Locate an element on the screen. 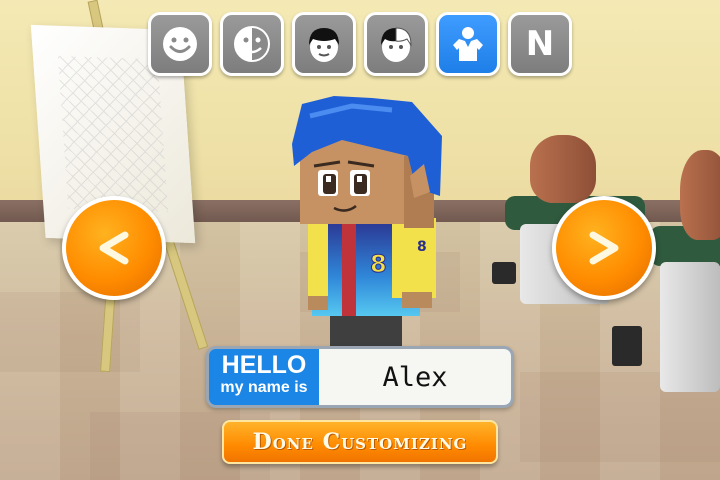  tab-name-label: N is located at coordinates (540, 44).